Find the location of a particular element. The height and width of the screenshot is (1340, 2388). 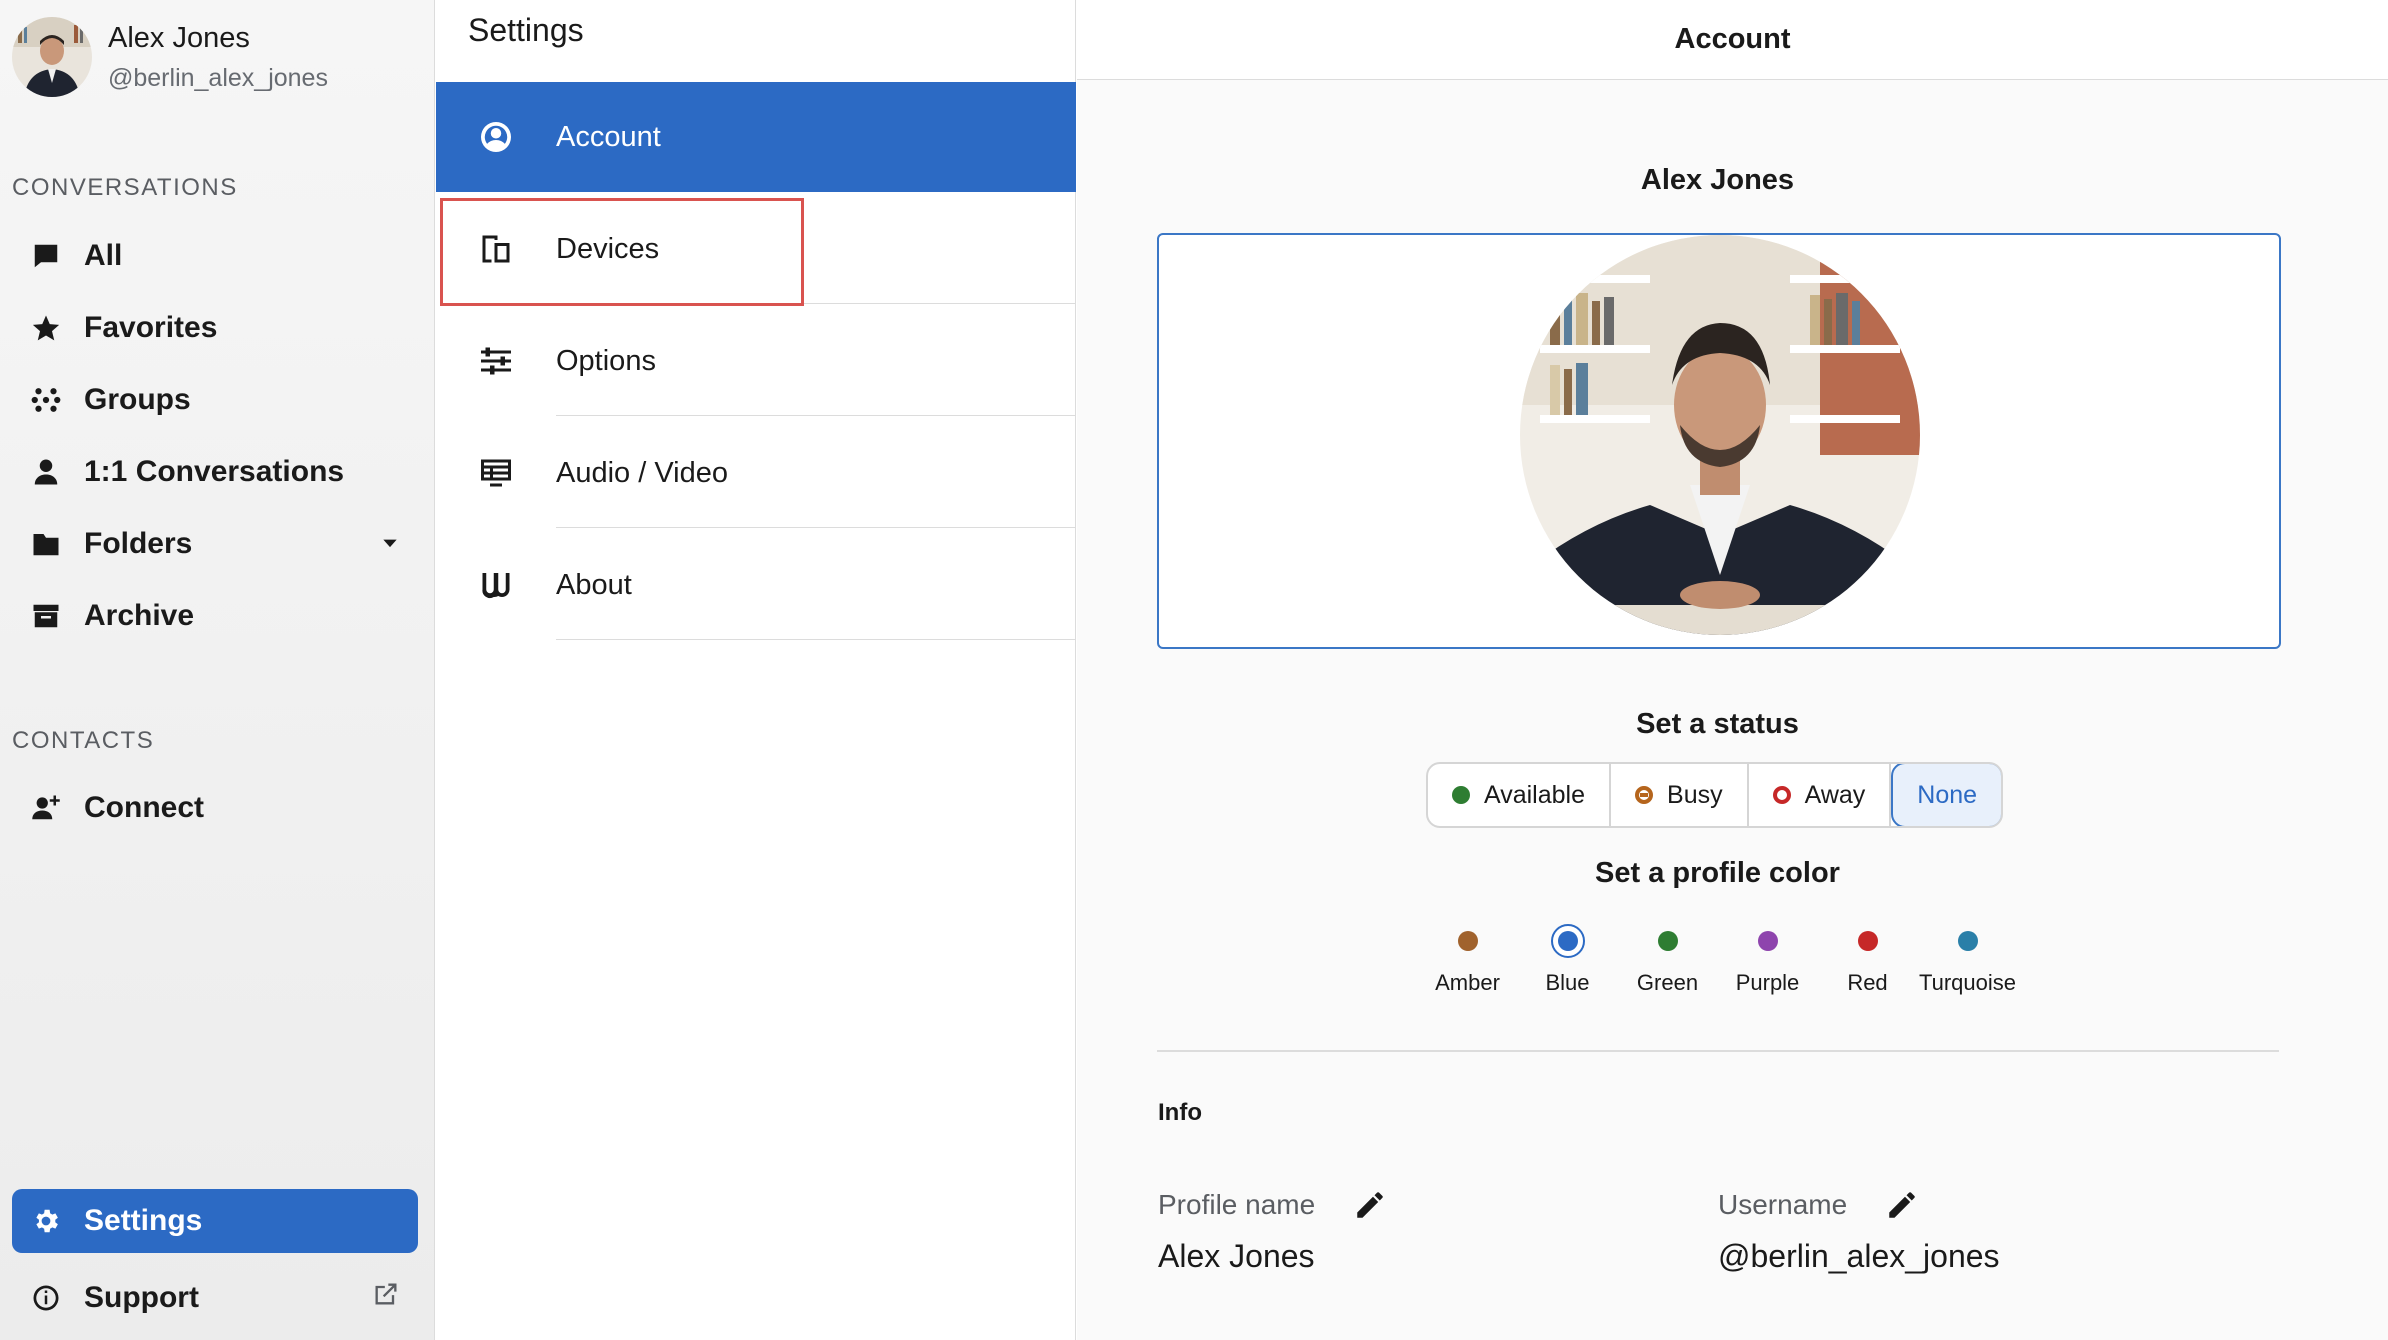

color-option-blue: Blue is located at coordinates (1568, 960).